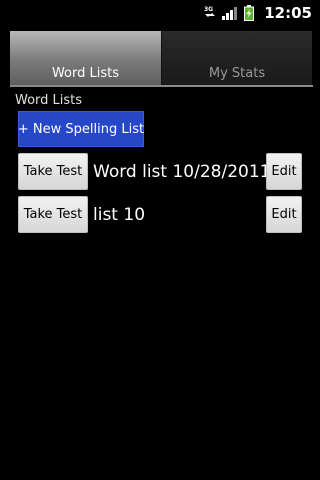  What do you see at coordinates (237, 73) in the screenshot?
I see `tab-my-stats-label: My Stats` at bounding box center [237, 73].